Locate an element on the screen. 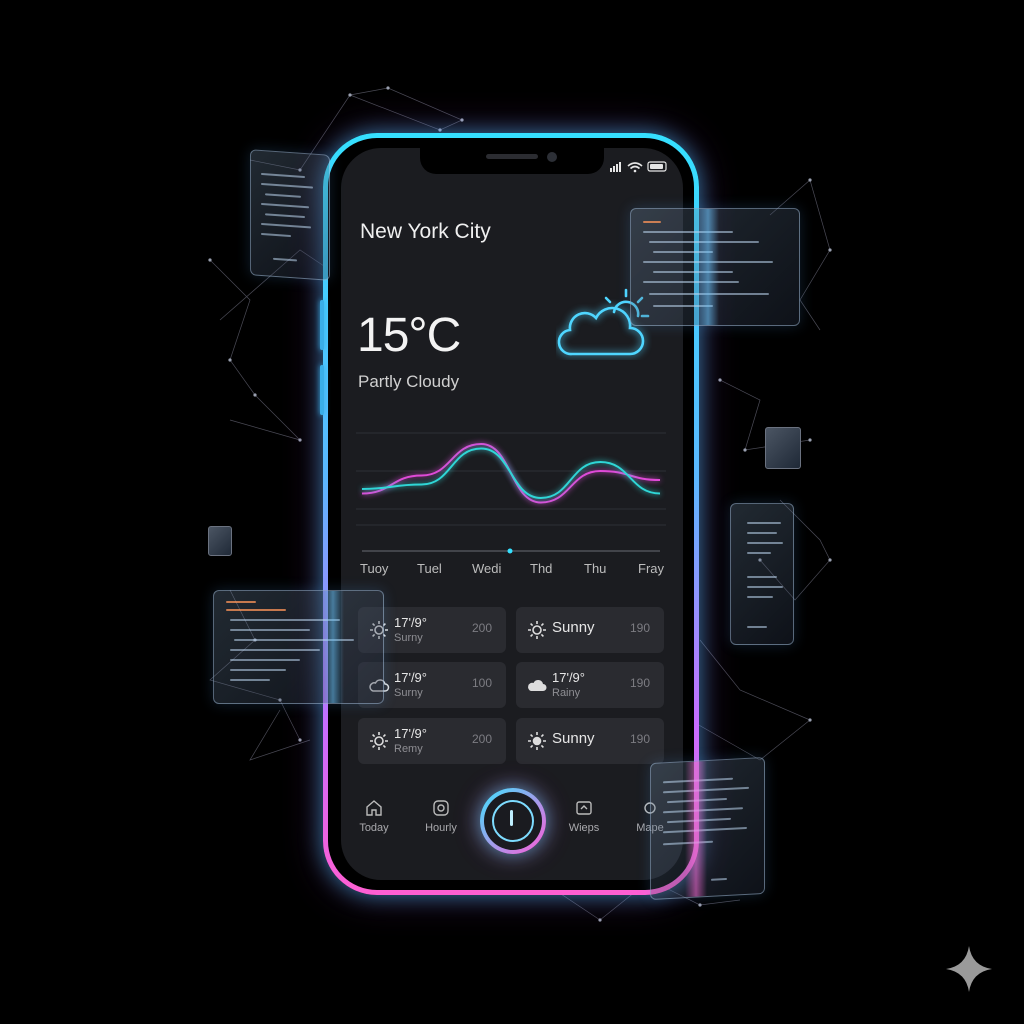  cloud-icon is located at coordinates (537, 685).